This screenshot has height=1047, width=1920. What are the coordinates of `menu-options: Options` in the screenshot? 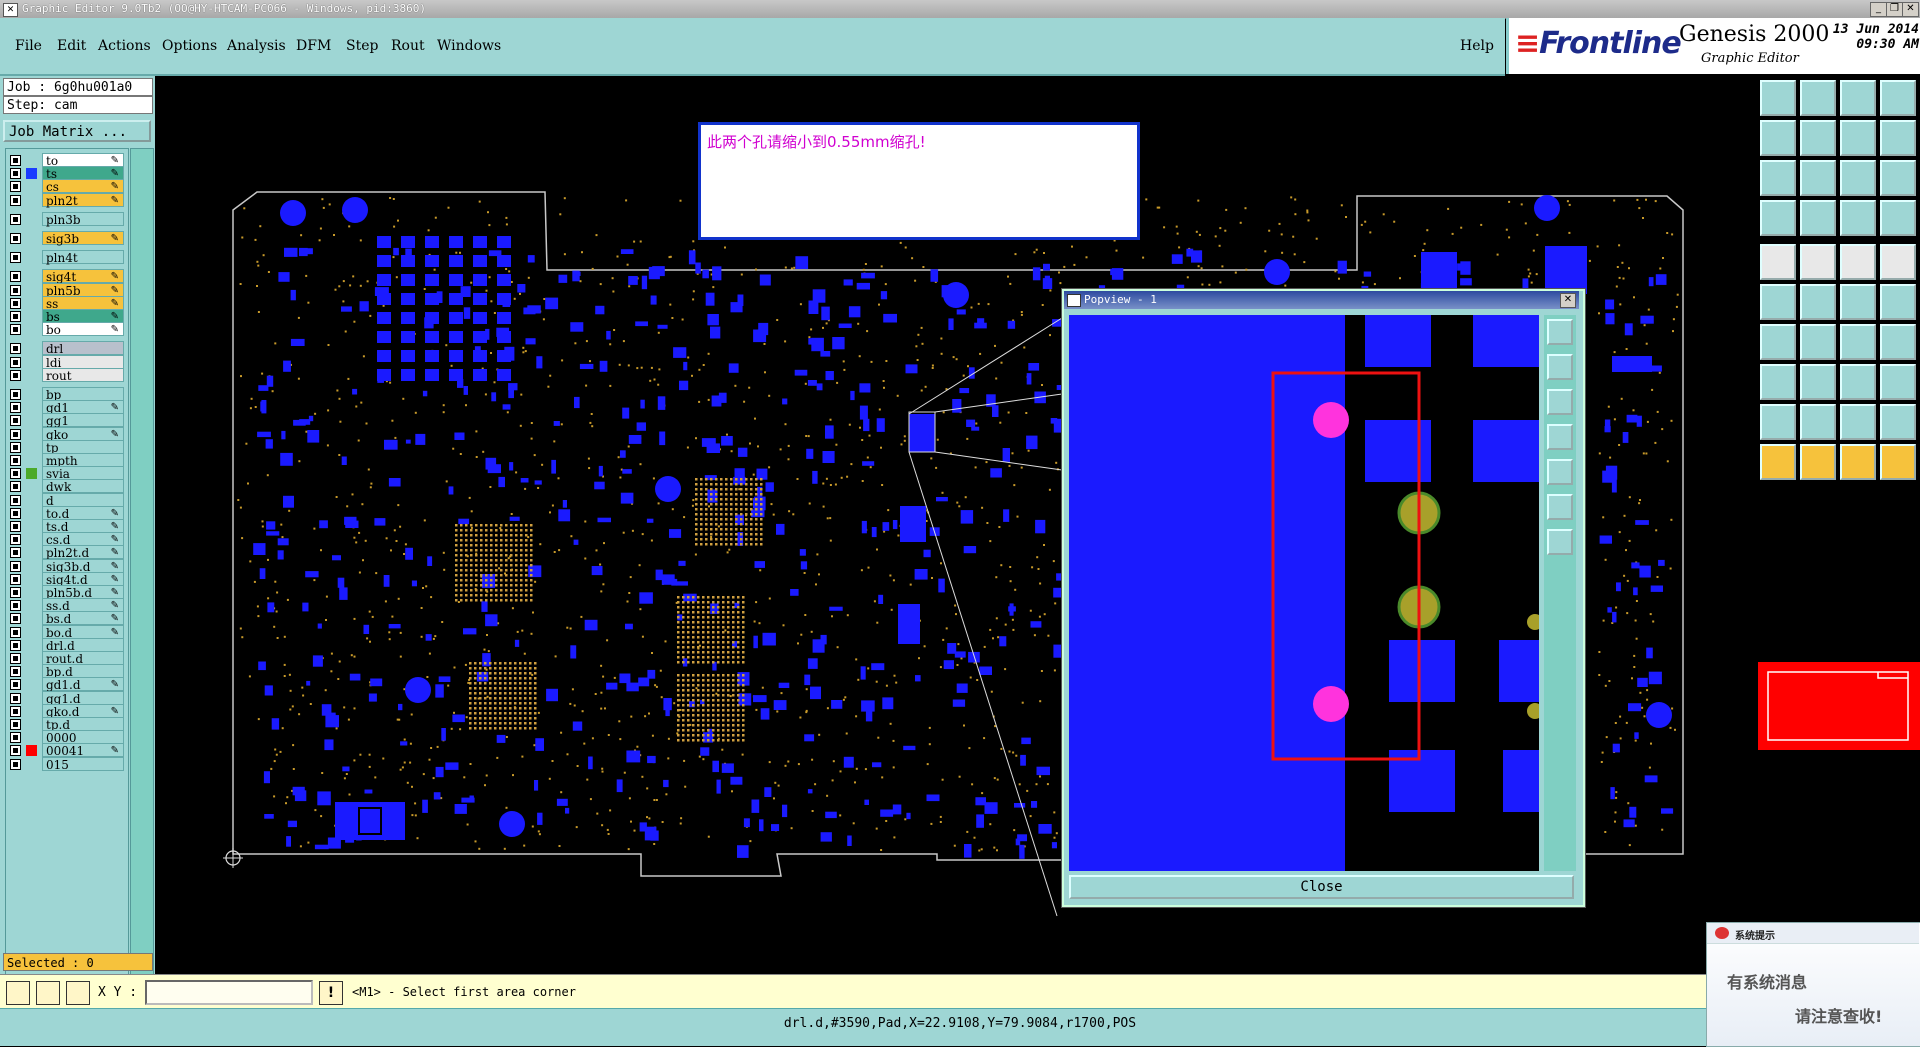 It's located at (189, 46).